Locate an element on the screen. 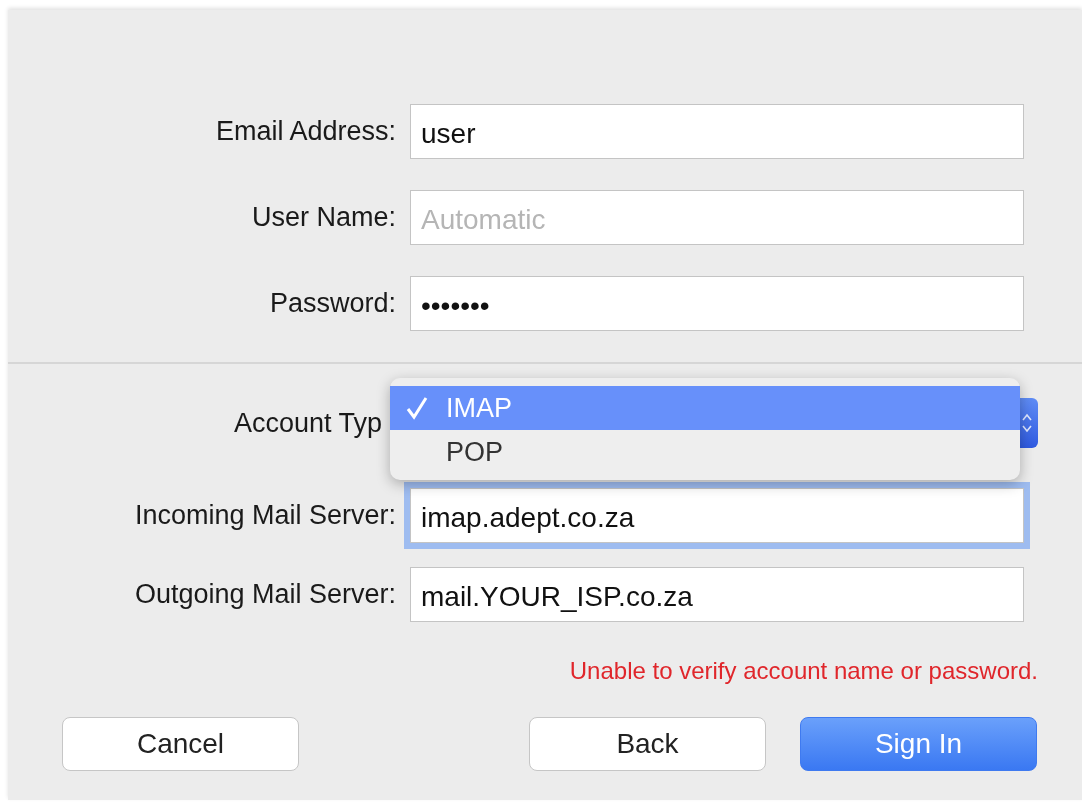 The height and width of the screenshot is (802, 1082). checkmark-icon is located at coordinates (417, 408).